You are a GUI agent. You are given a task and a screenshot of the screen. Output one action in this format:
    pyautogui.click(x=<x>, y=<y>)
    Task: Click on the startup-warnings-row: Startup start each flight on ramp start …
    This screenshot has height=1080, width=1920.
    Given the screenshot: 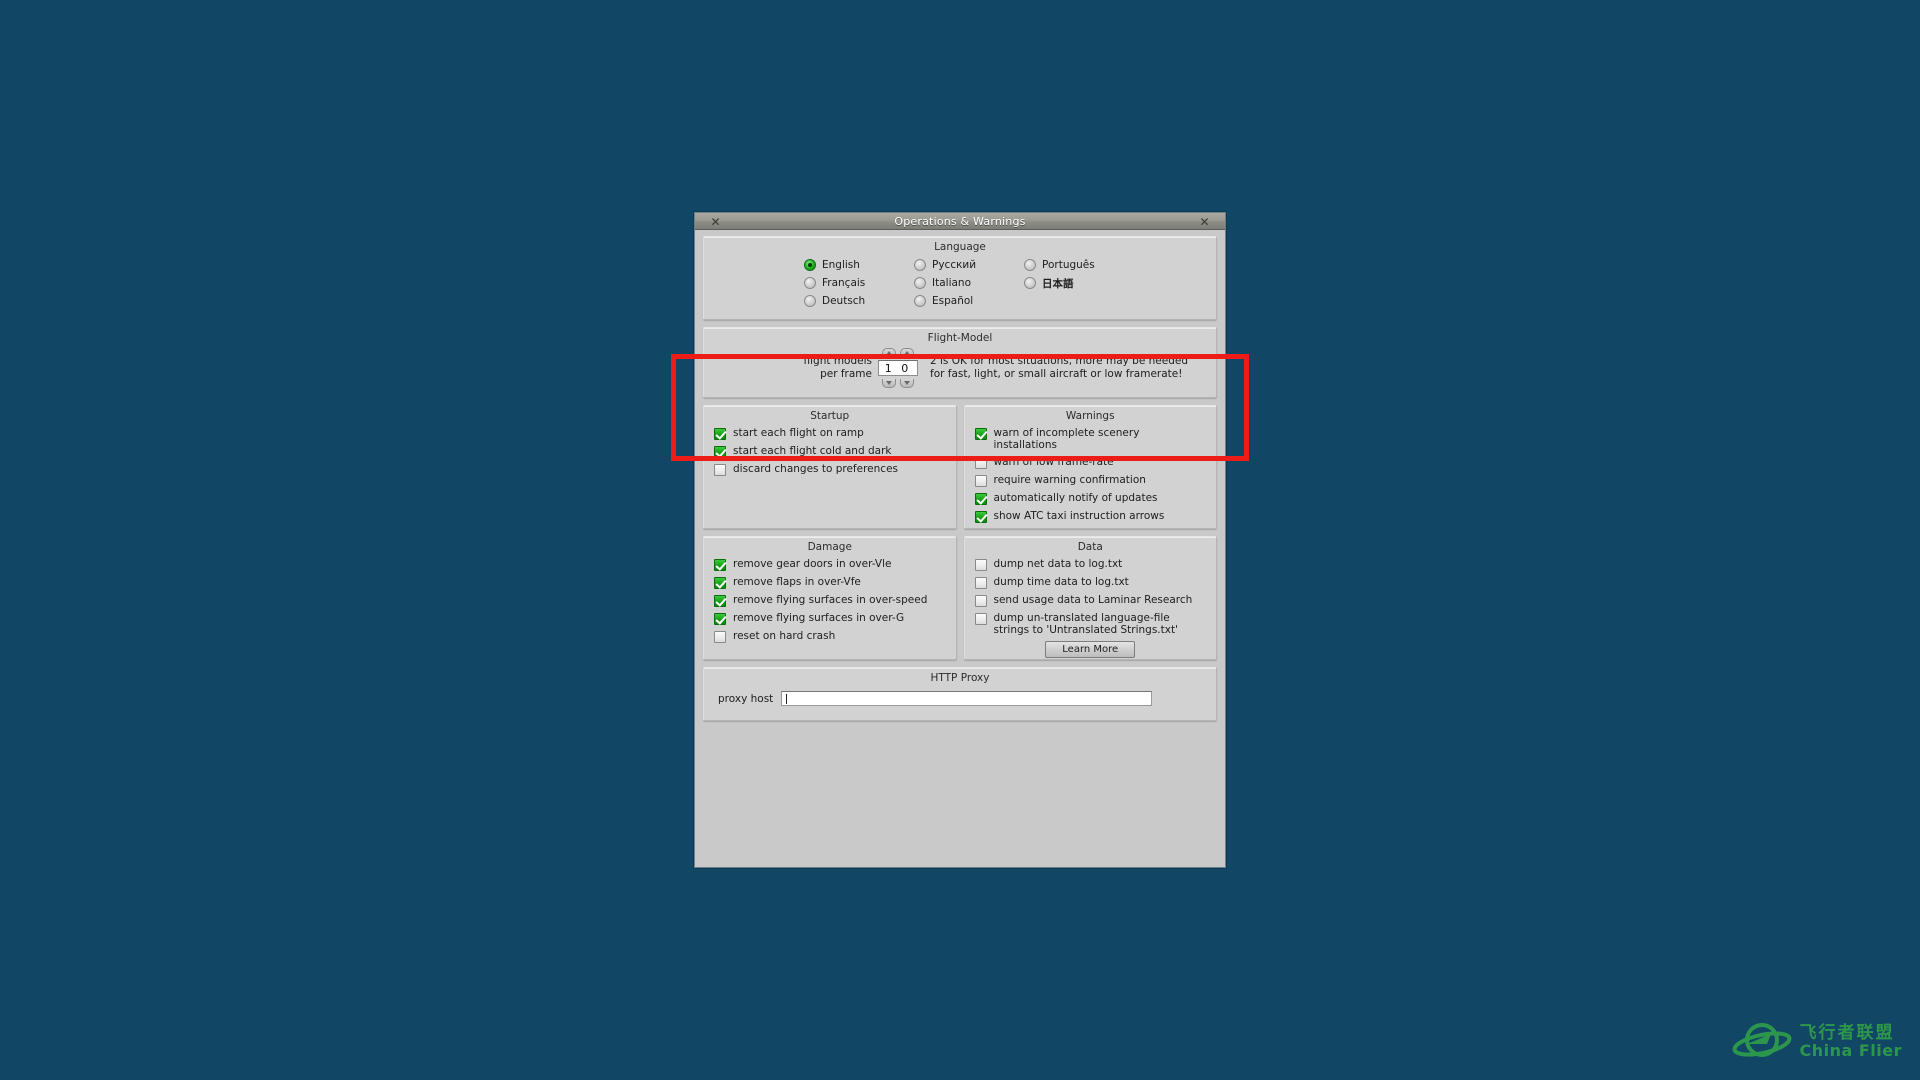 What is the action you would take?
    pyautogui.click(x=960, y=470)
    